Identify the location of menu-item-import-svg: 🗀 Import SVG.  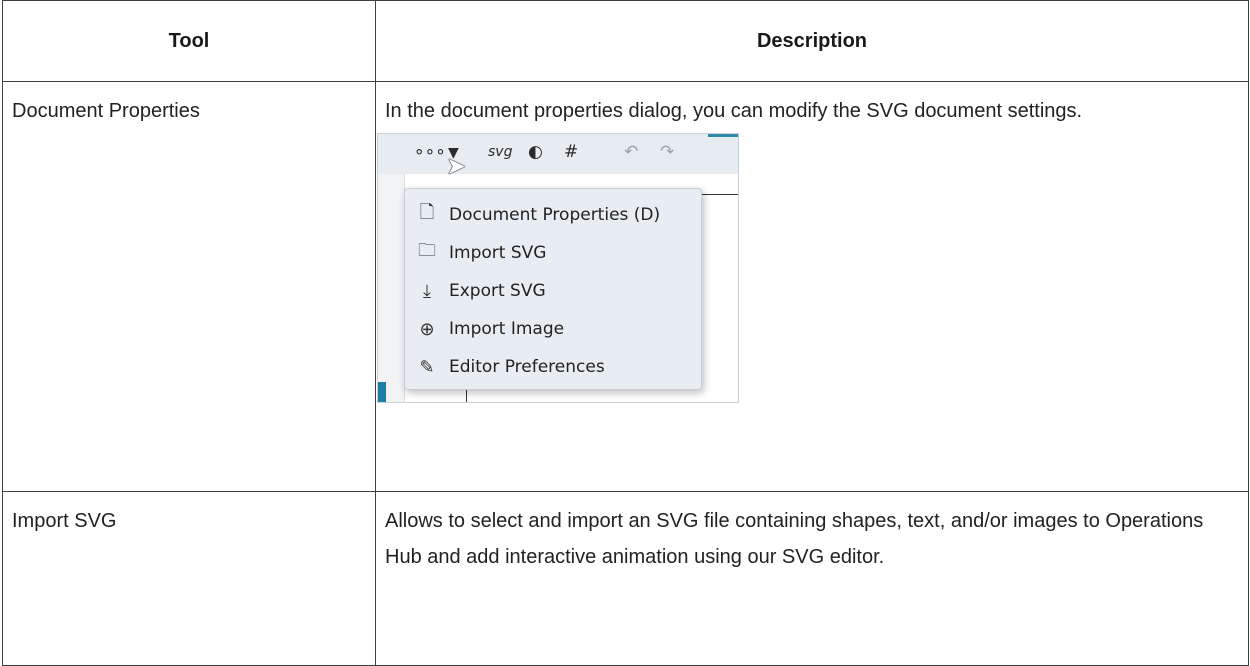
(553, 253).